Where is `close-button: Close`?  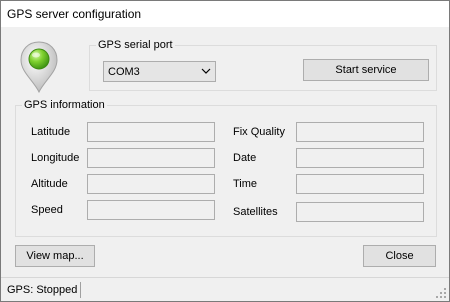
close-button: Close is located at coordinates (399, 256).